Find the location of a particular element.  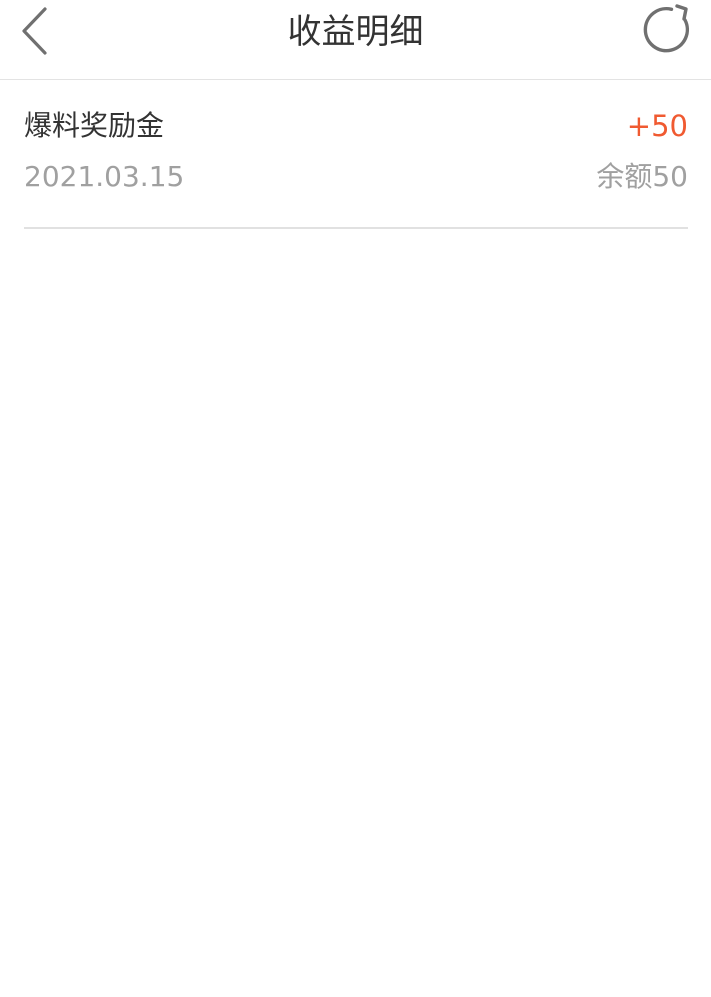

page-title: 收益明细 is located at coordinates (355, 32).